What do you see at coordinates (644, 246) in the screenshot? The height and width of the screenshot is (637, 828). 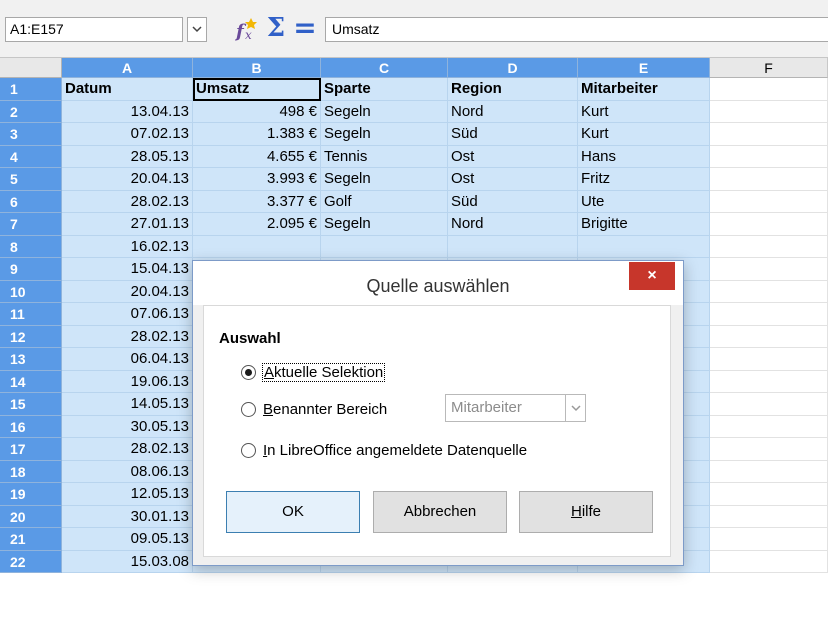 I see `cell-e` at bounding box center [644, 246].